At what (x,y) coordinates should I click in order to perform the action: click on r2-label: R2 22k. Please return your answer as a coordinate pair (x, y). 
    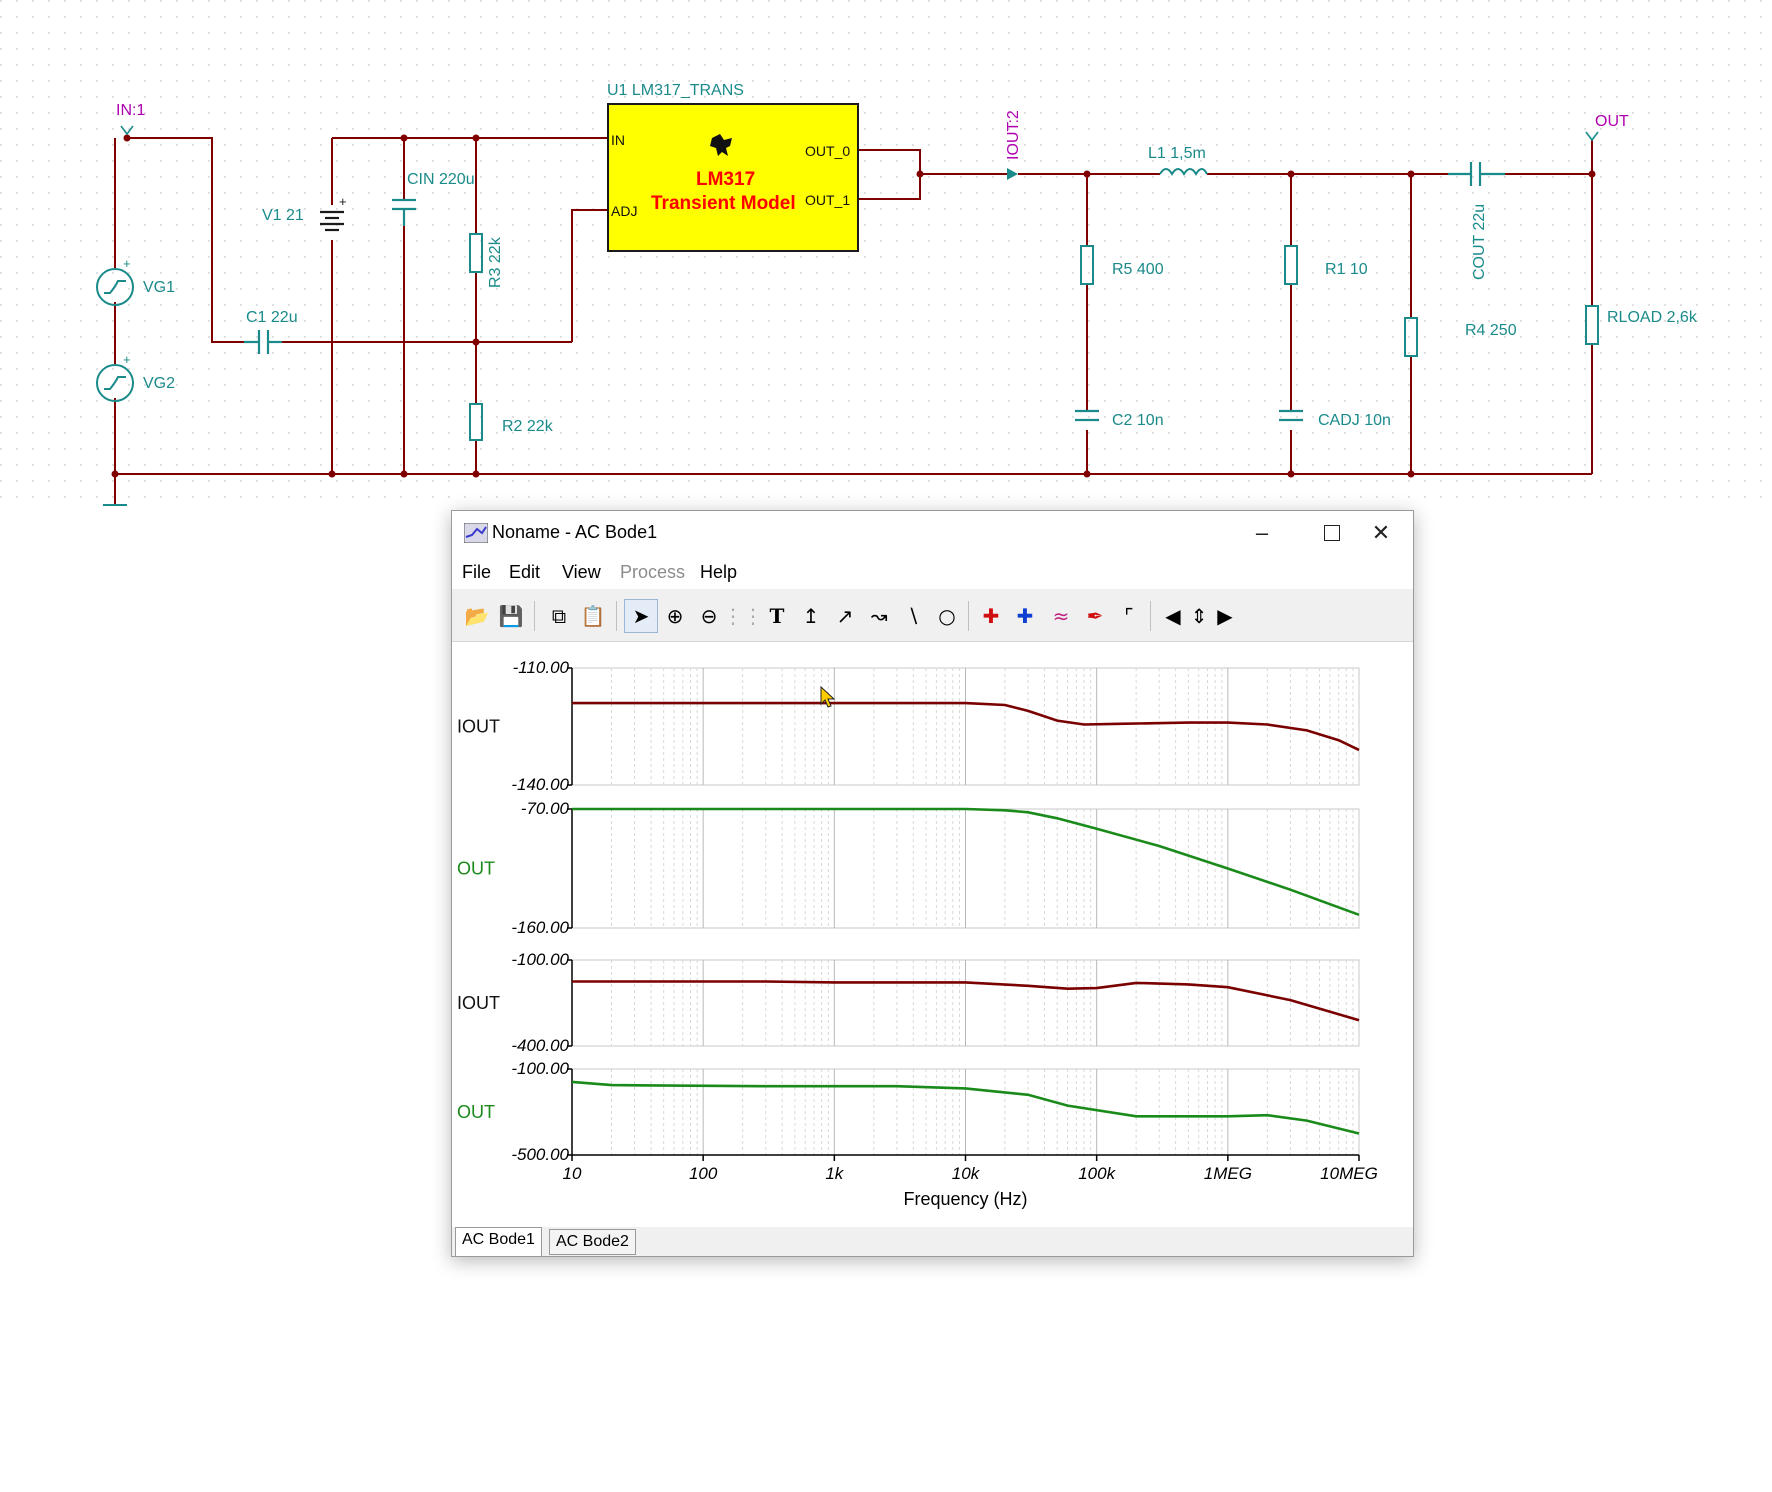
    Looking at the image, I should click on (528, 426).